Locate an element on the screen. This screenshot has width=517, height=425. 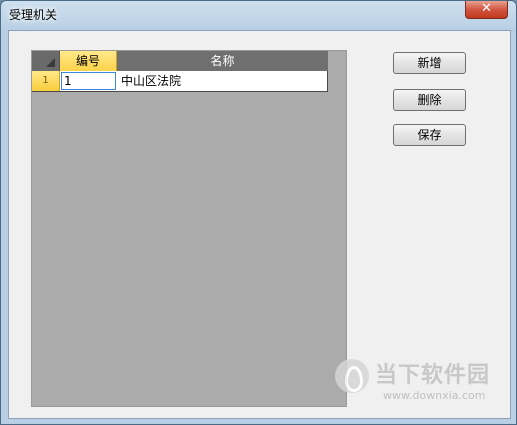
name-cell: 中山区法院 is located at coordinates (150, 81).